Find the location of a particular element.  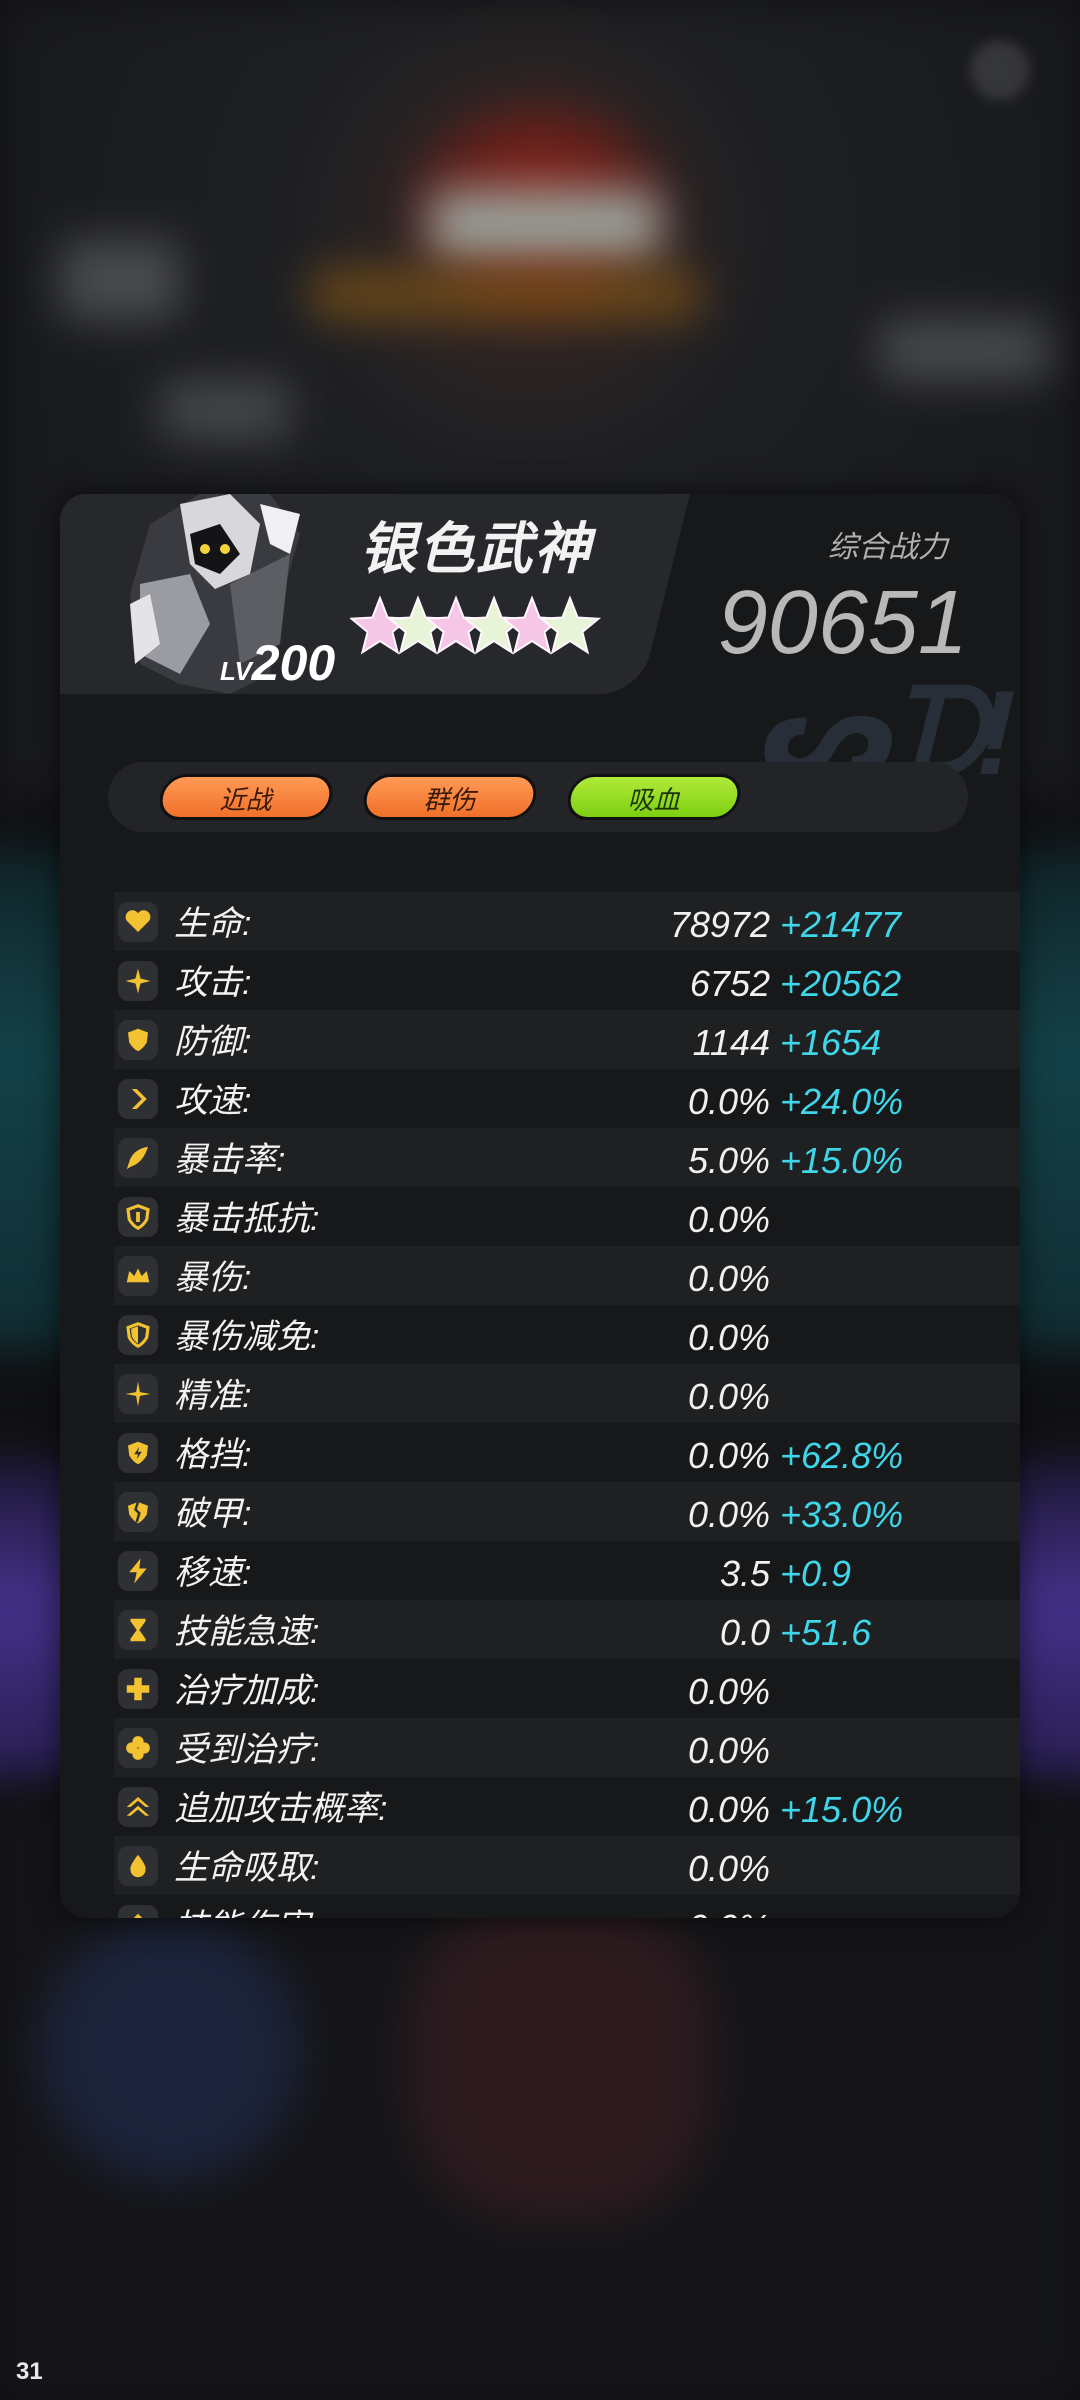

tag-melee: 近战 is located at coordinates (246, 797).